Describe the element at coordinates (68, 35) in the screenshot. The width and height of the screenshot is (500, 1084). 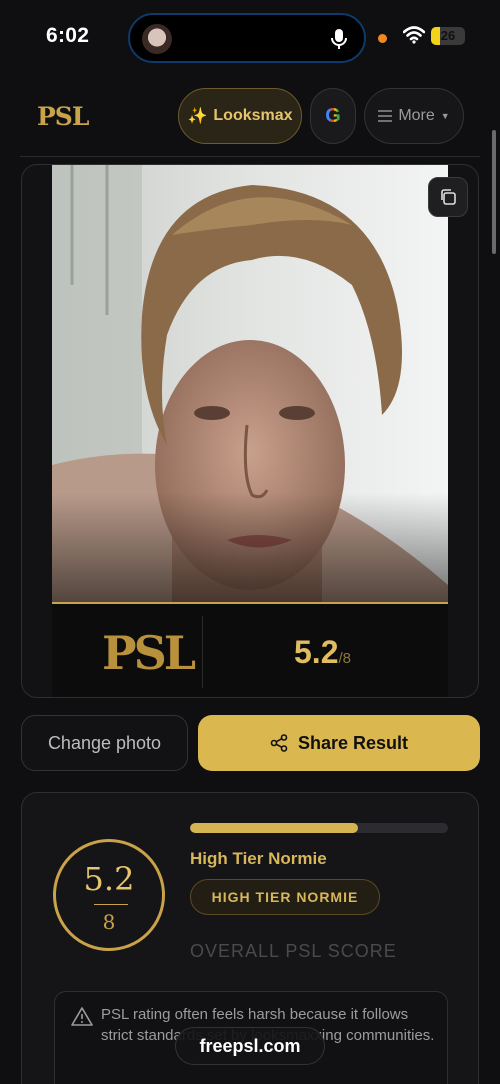
I see `status-time: 6:02` at that location.